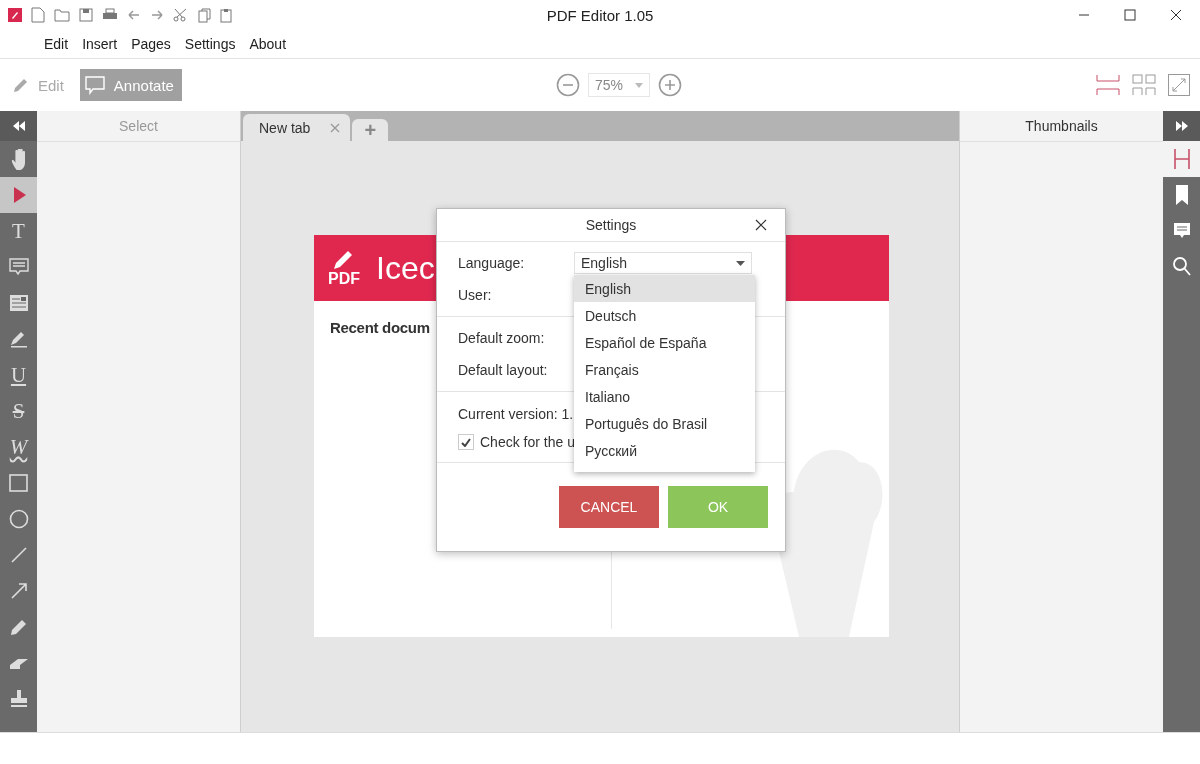 Image resolution: width=1200 pixels, height=764 pixels. Describe the element at coordinates (18, 231) in the screenshot. I see `tool-button: T` at that location.